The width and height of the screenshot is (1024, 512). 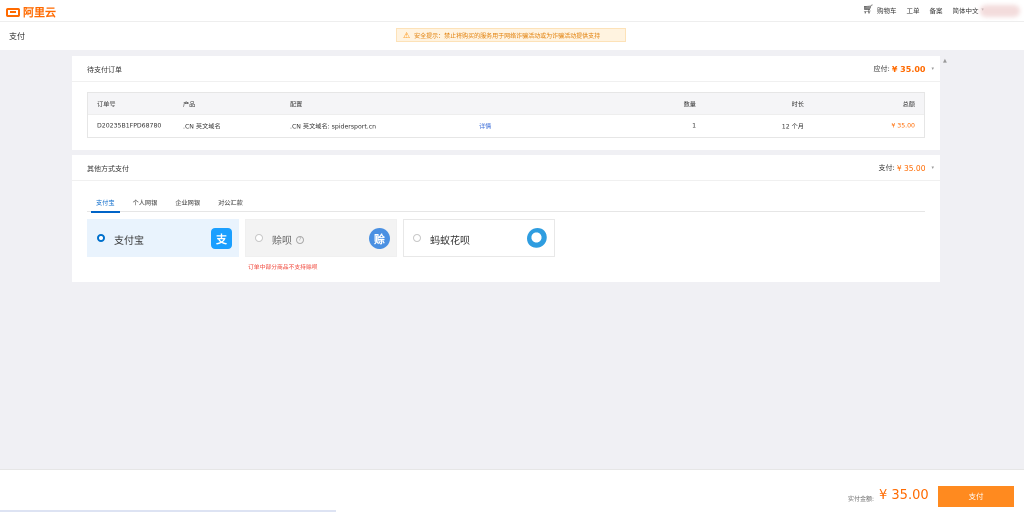 I want to click on option-zanbei-label-group: 赊呗 ?, so click(x=288, y=239).